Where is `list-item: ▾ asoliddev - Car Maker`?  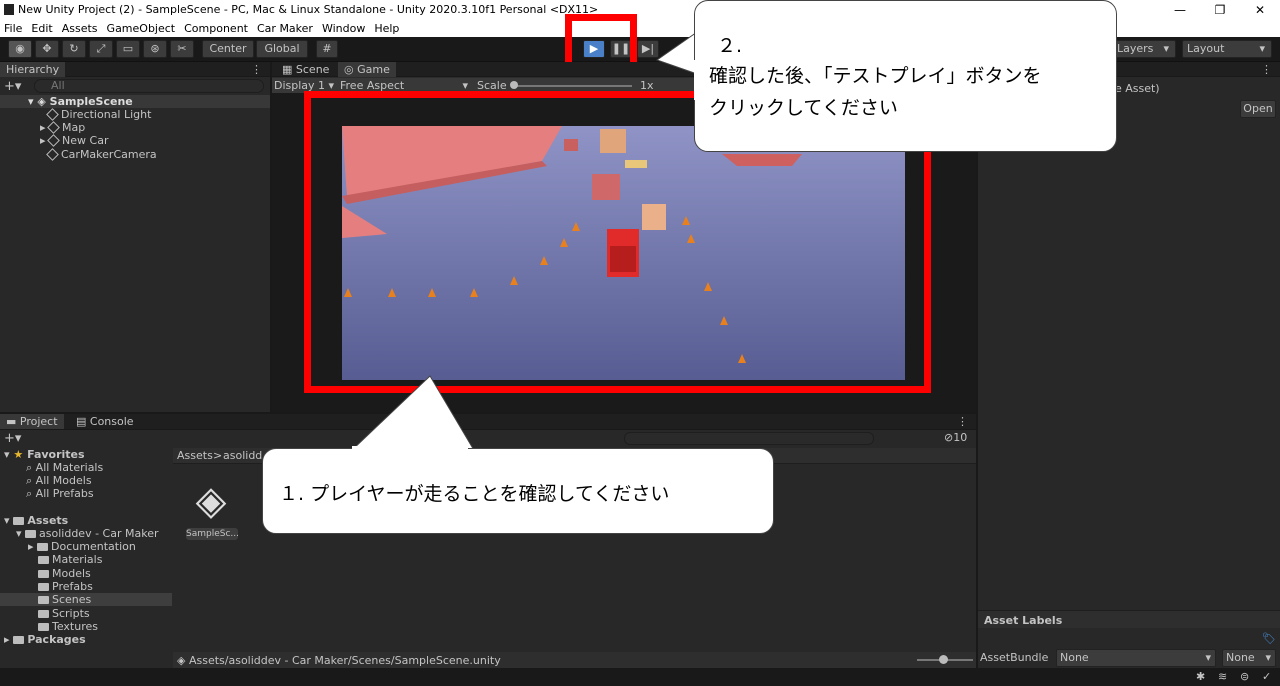
list-item: ▾ asoliddev - Car Maker is located at coordinates (87, 533).